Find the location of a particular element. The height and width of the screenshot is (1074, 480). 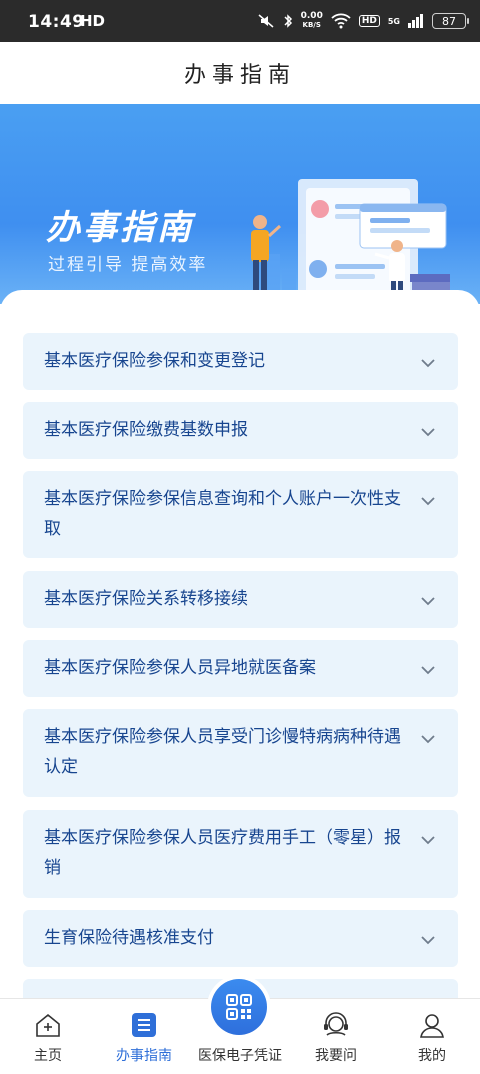

qr-code-icon is located at coordinates (239, 1007).